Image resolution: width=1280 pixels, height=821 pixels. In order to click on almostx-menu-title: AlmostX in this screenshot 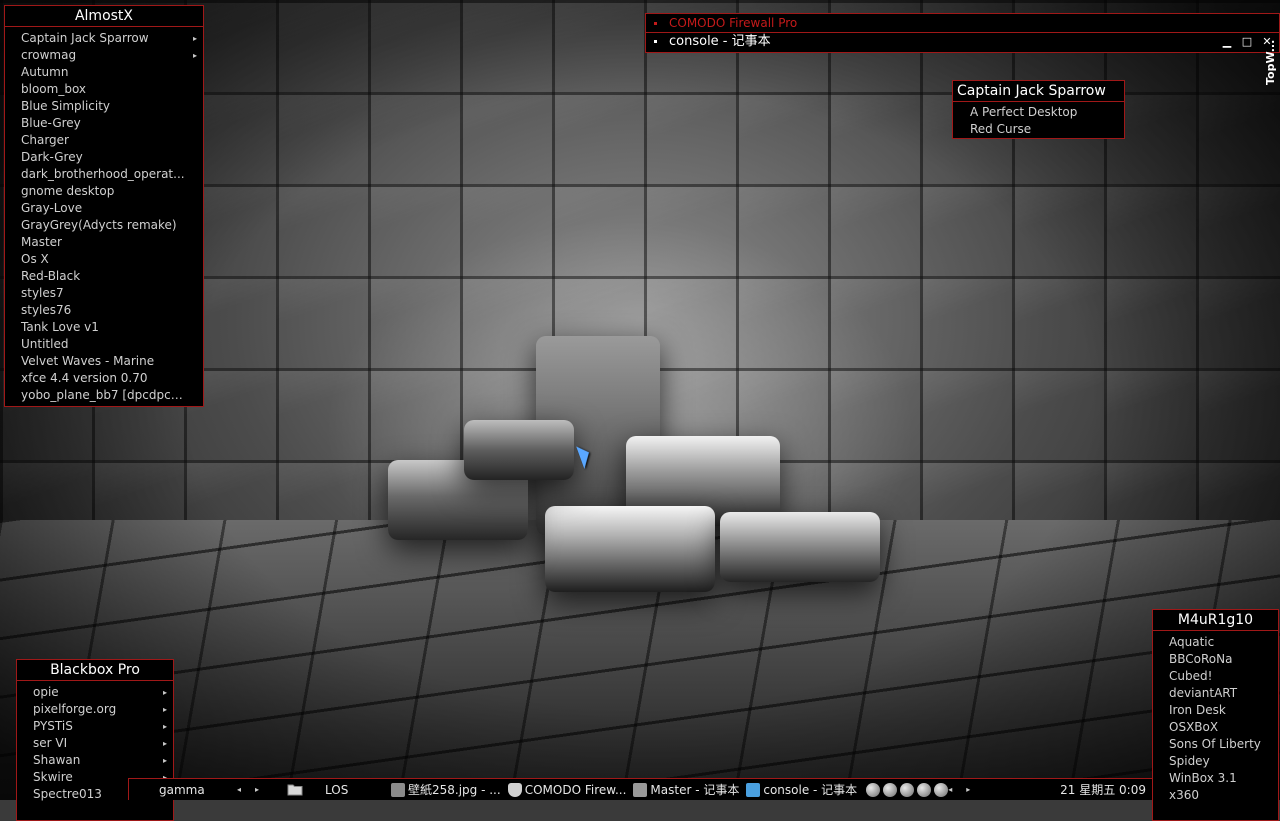, I will do `click(104, 16)`.